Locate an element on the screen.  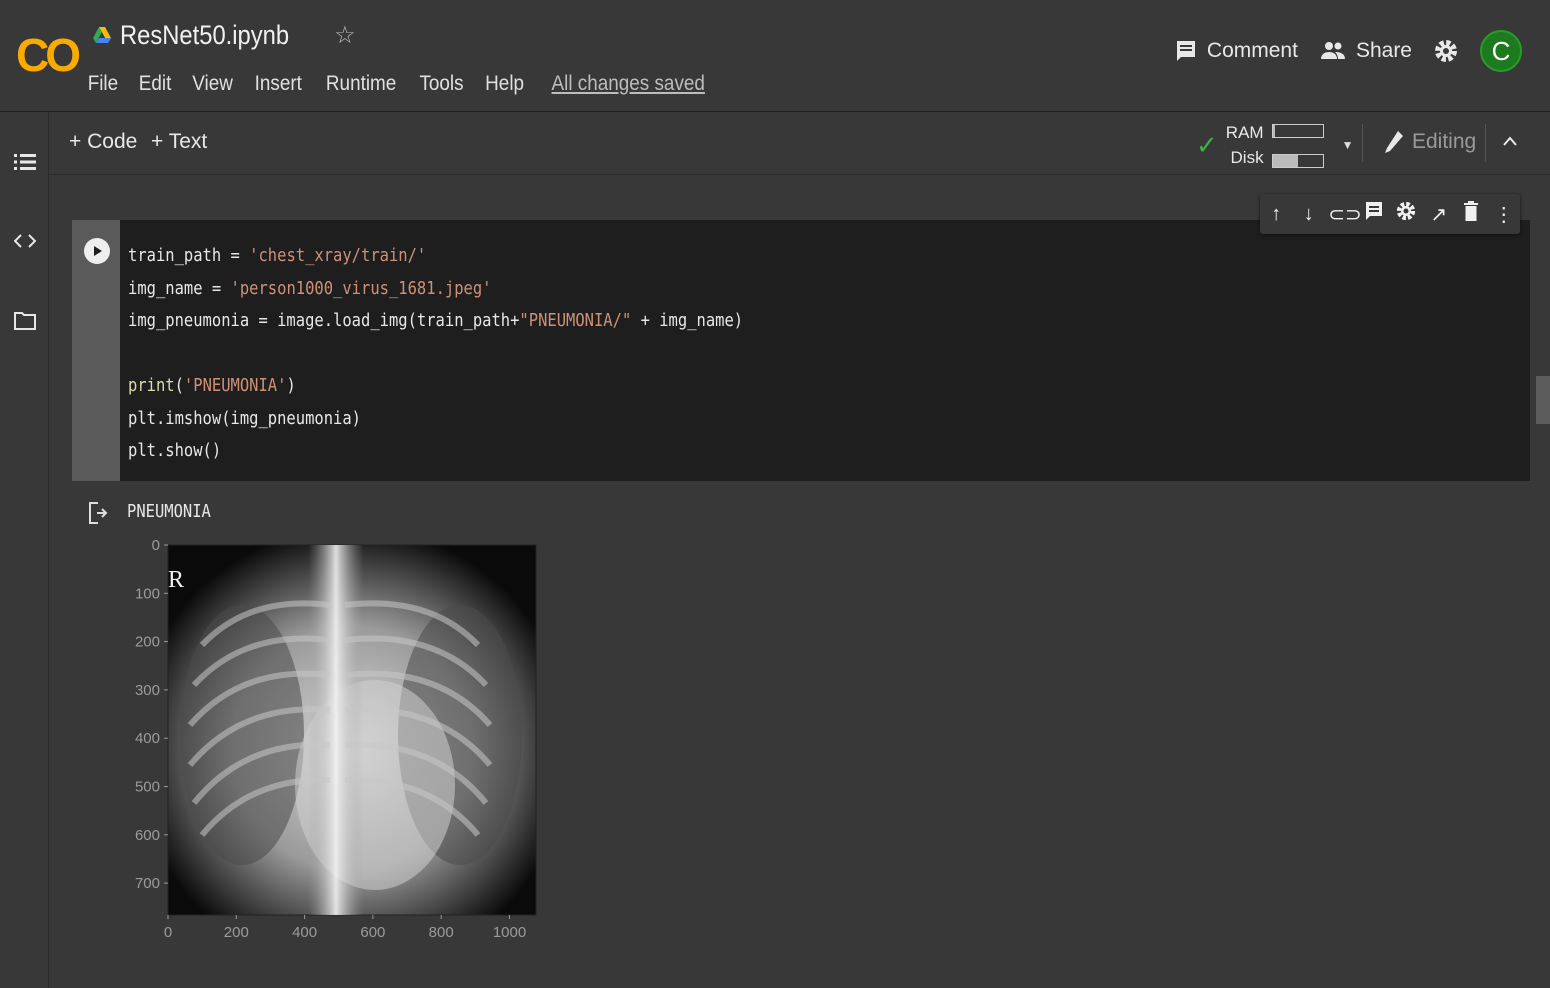
code-line: print('PNEUMONIA') is located at coordinates (435, 386).